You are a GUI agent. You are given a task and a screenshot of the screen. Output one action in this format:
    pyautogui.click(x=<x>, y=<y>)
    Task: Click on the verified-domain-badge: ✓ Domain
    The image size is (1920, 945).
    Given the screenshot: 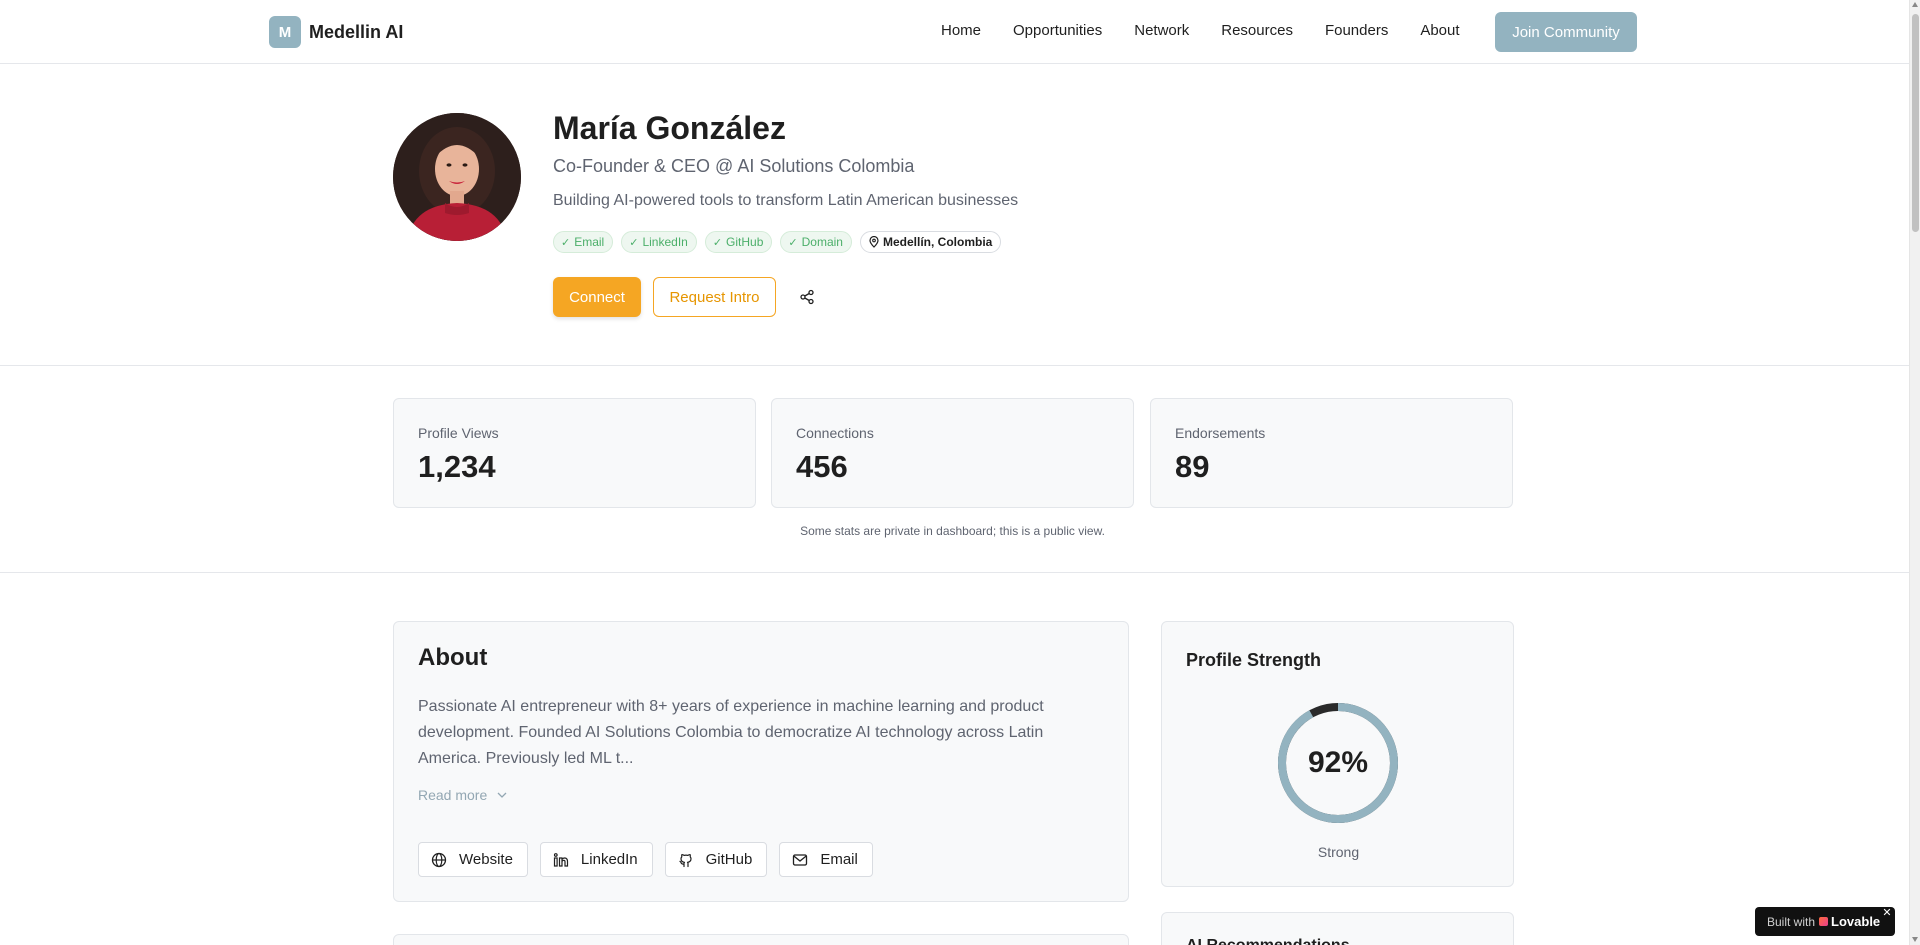 What is the action you would take?
    pyautogui.click(x=816, y=242)
    